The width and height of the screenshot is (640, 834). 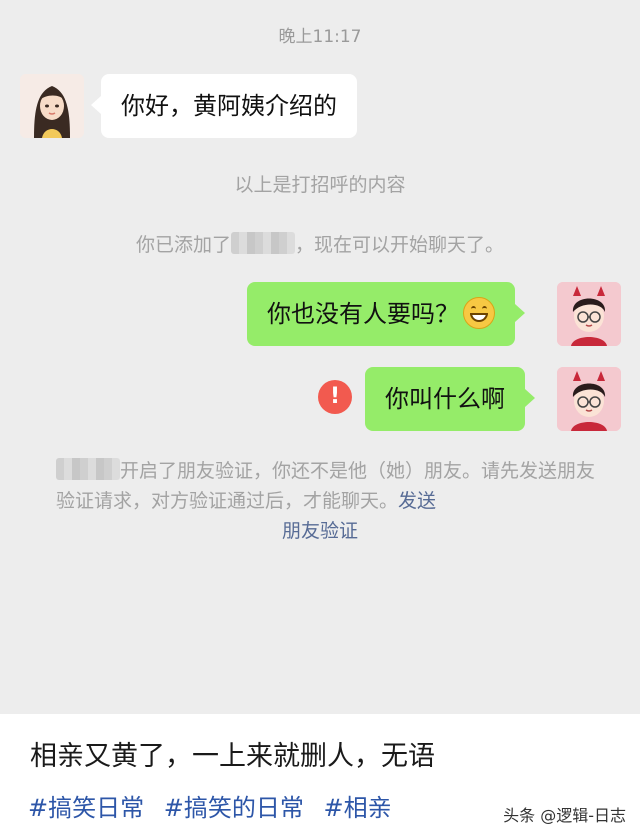 What do you see at coordinates (183, 245) in the screenshot?
I see `added-prefix: 你已添加了` at bounding box center [183, 245].